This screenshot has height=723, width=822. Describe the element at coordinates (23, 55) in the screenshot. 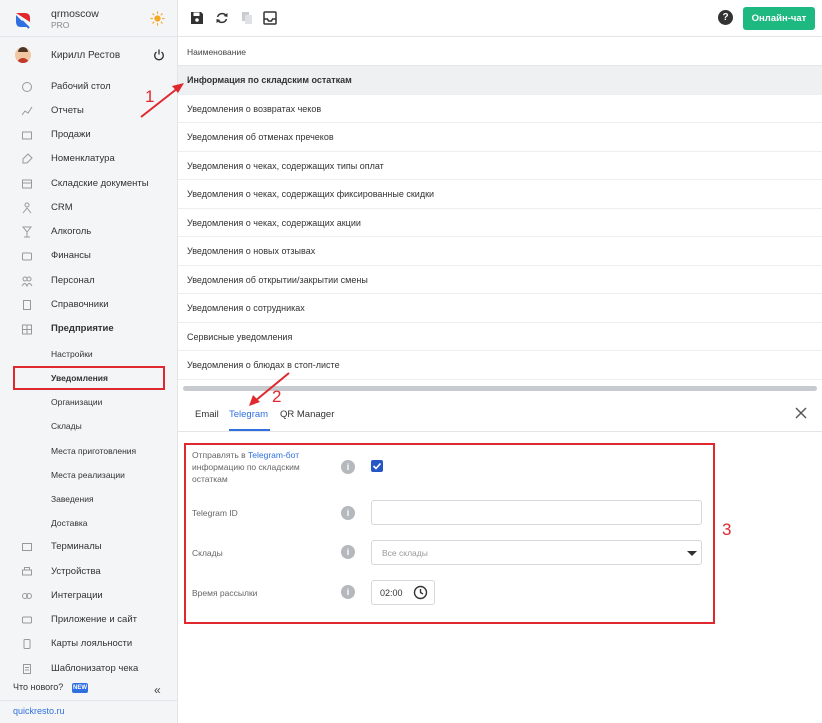

I see `avatar` at that location.